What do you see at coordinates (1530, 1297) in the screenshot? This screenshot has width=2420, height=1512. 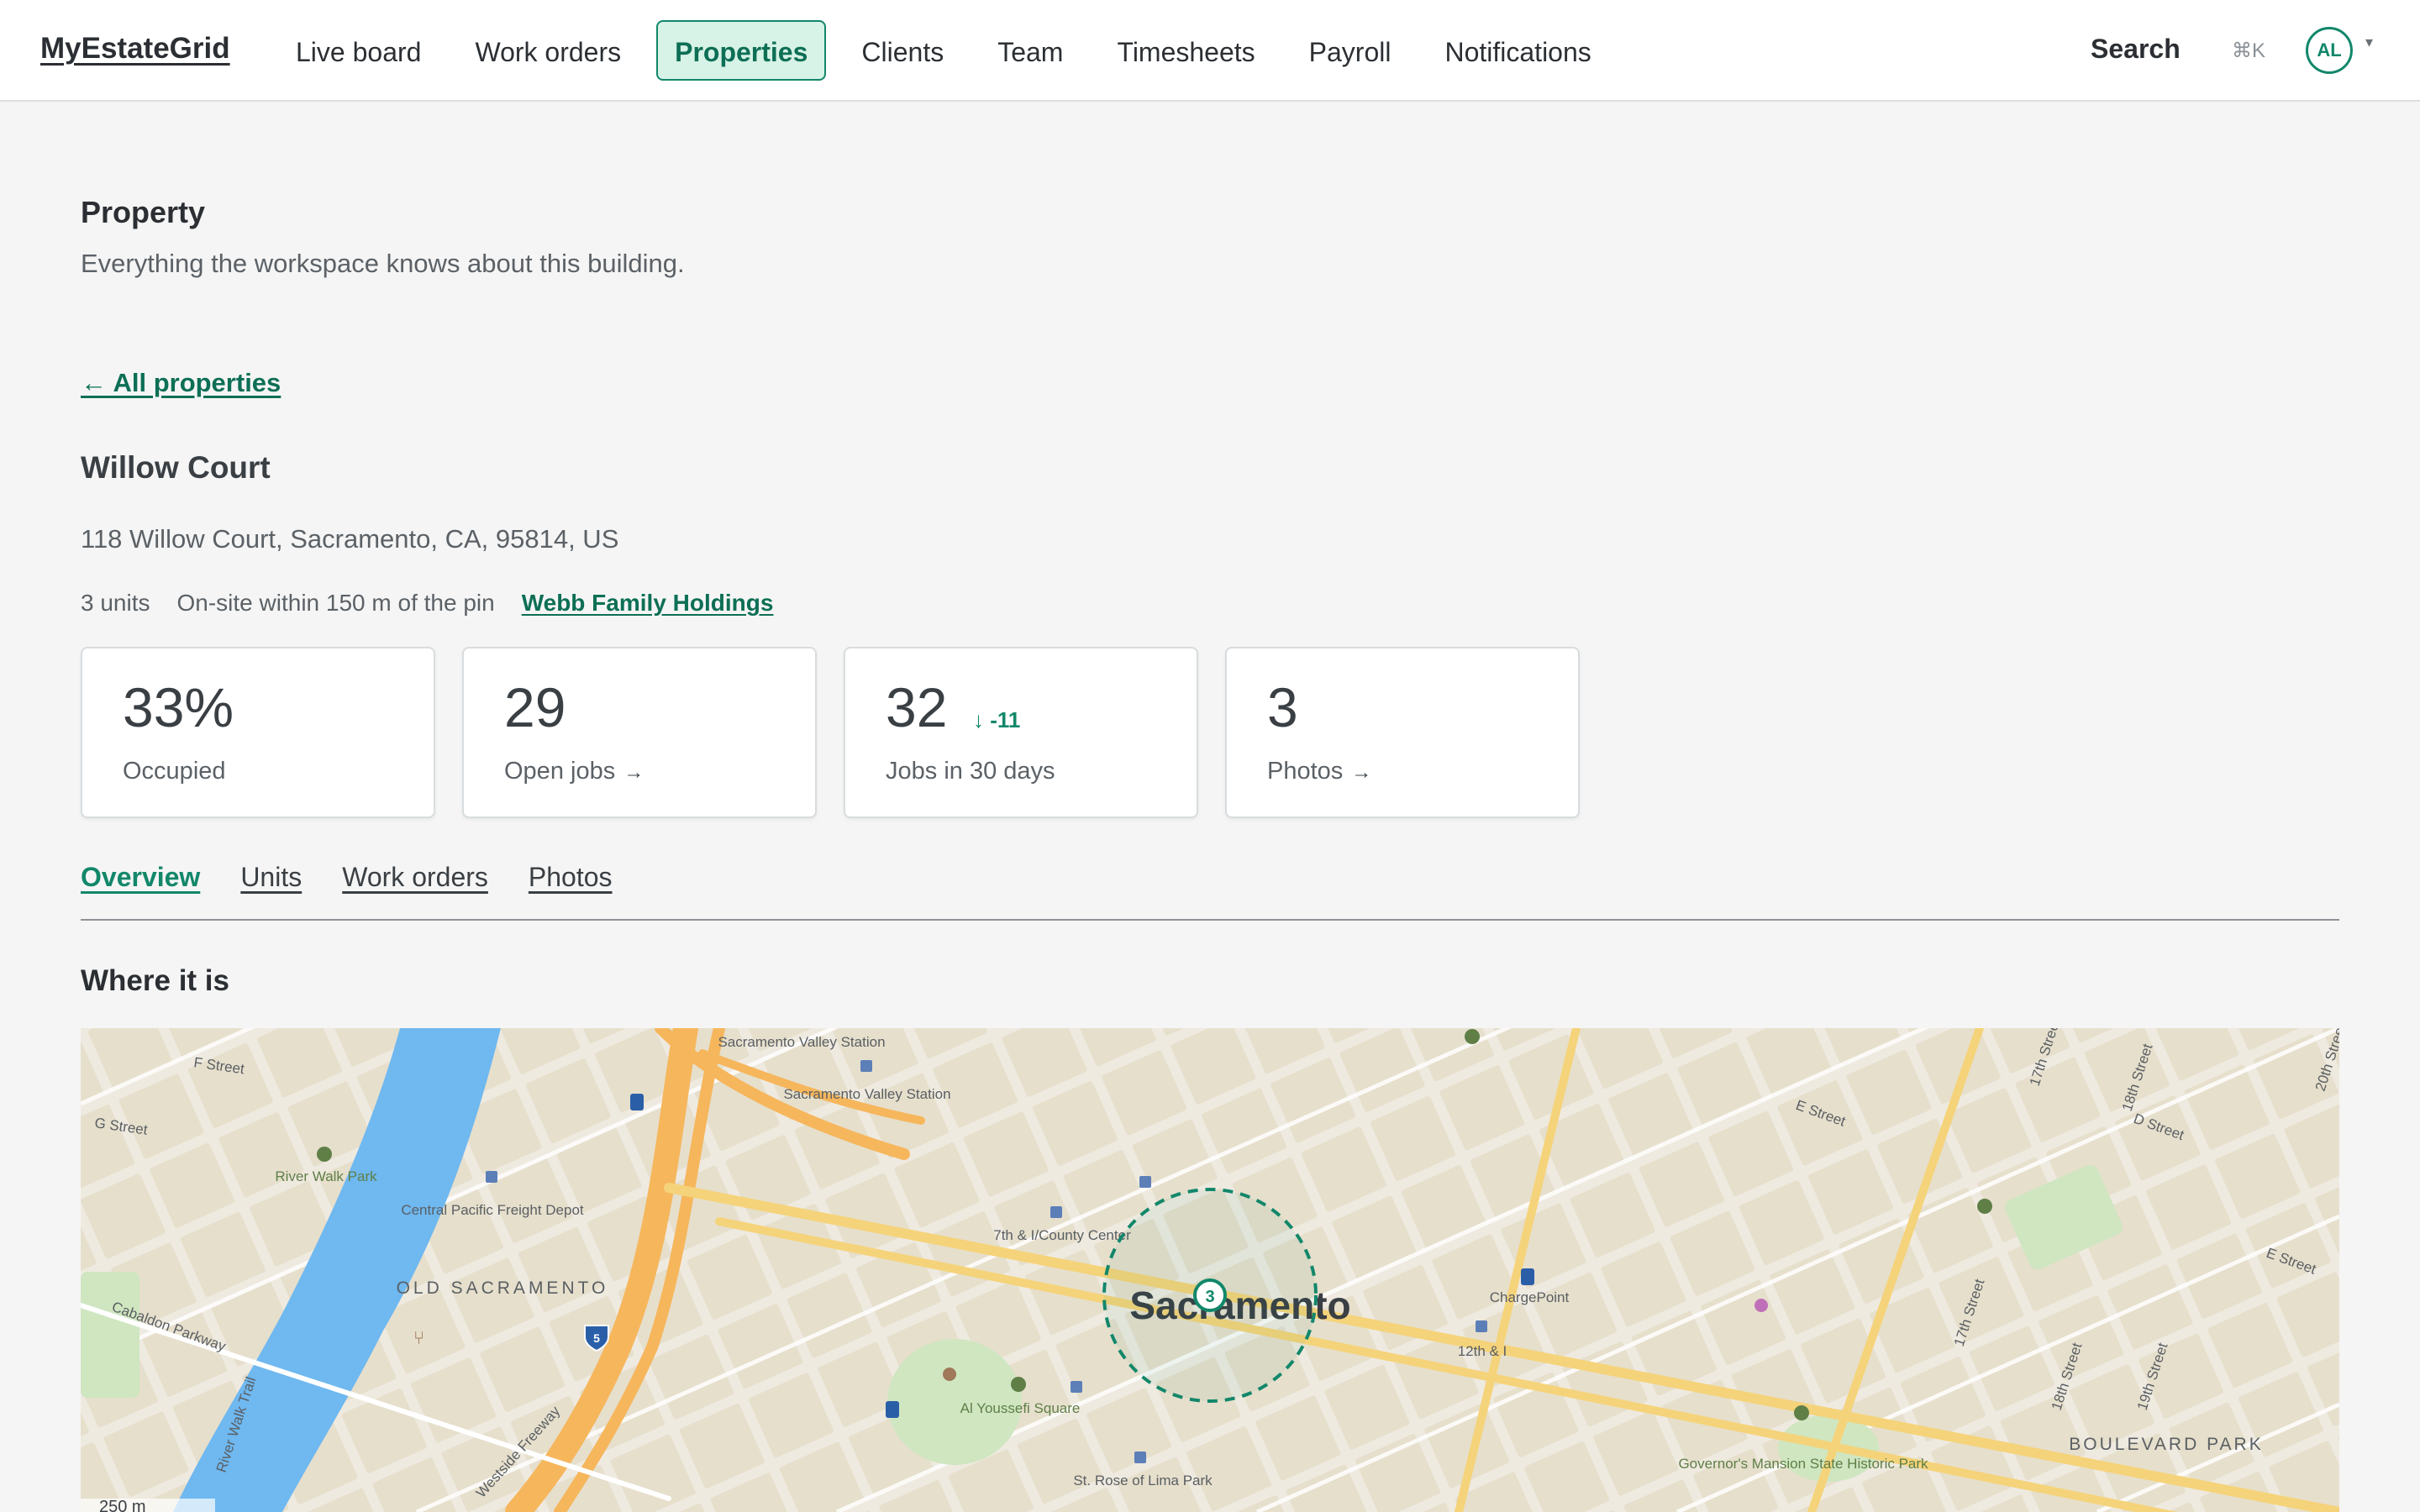 I see `place-label: ChargePoint` at bounding box center [1530, 1297].